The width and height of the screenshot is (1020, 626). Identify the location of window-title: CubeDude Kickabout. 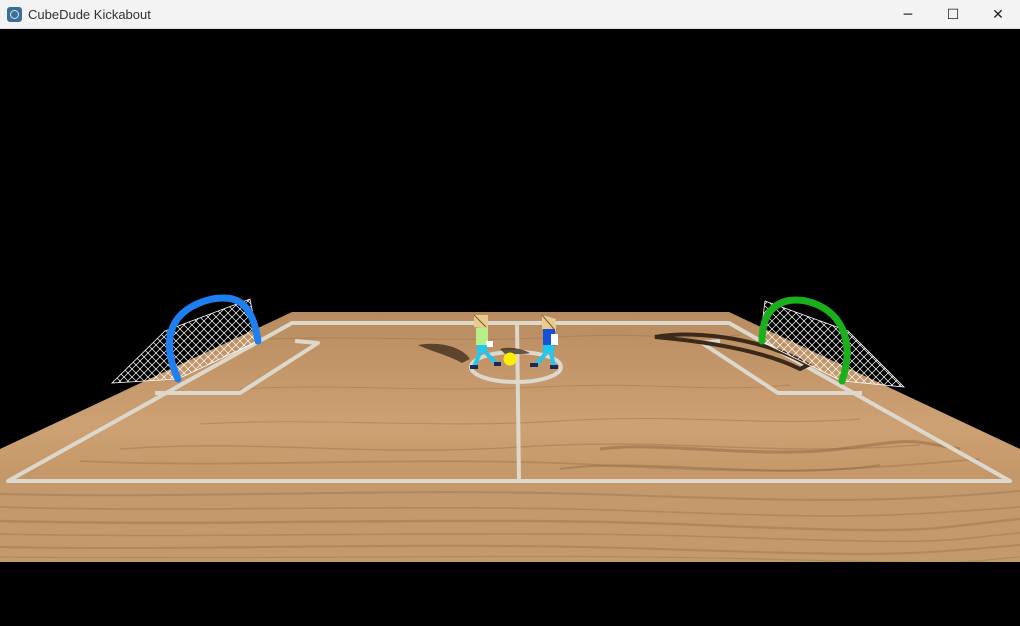
(89, 14).